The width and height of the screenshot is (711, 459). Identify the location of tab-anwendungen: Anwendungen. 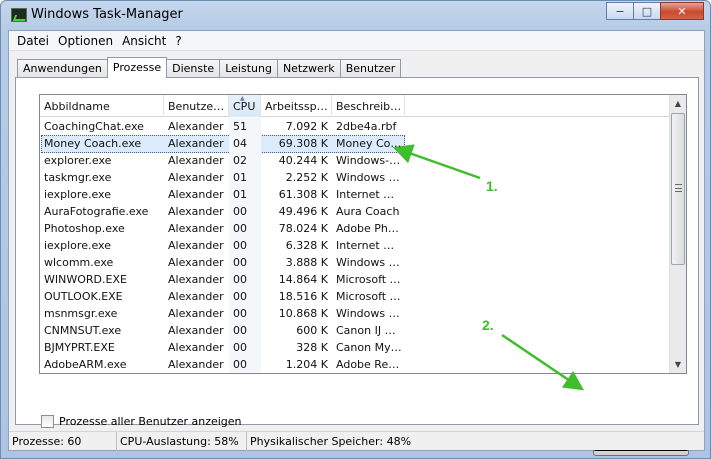
(62, 68).